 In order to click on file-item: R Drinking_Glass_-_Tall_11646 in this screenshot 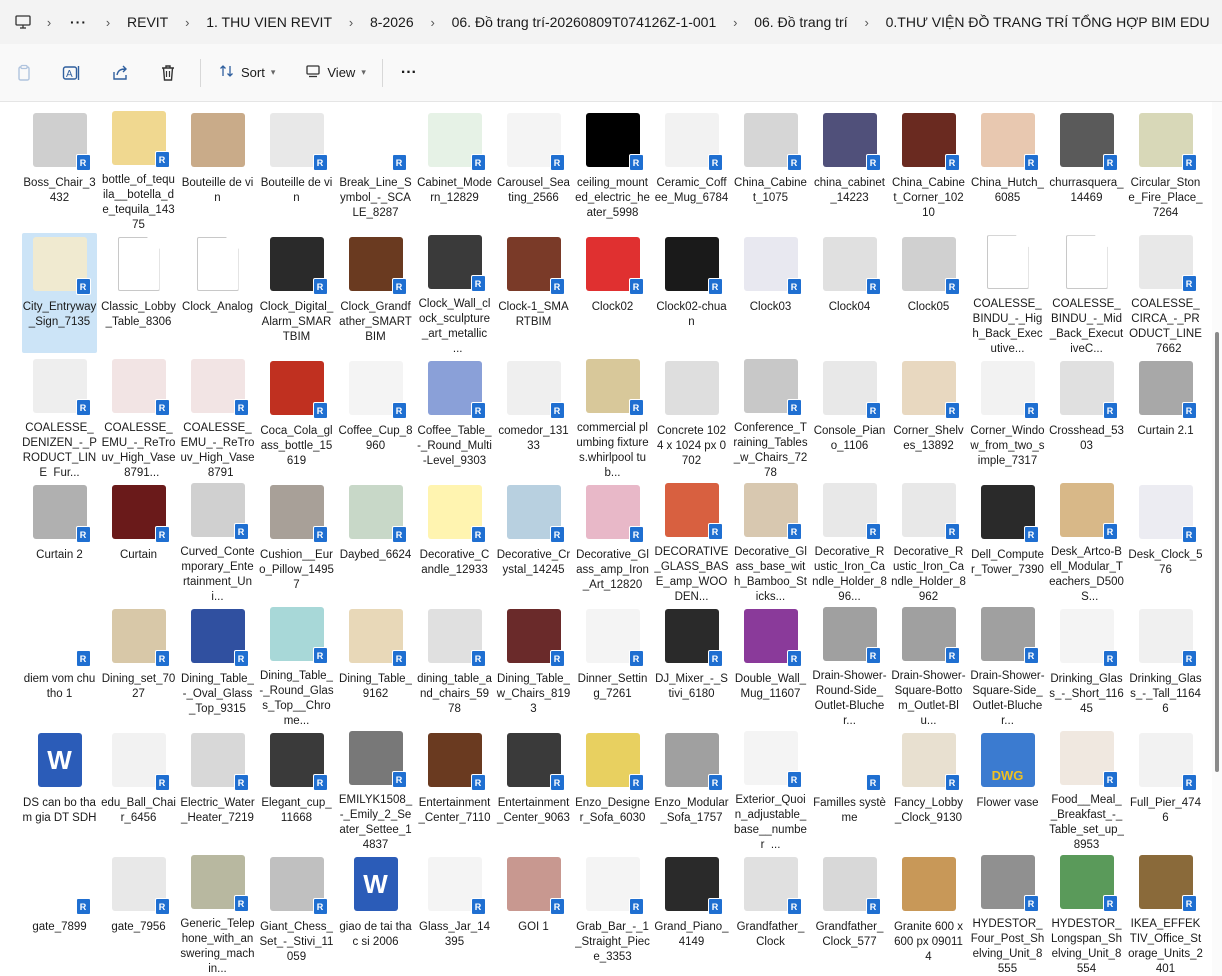, I will do `click(1165, 665)`.